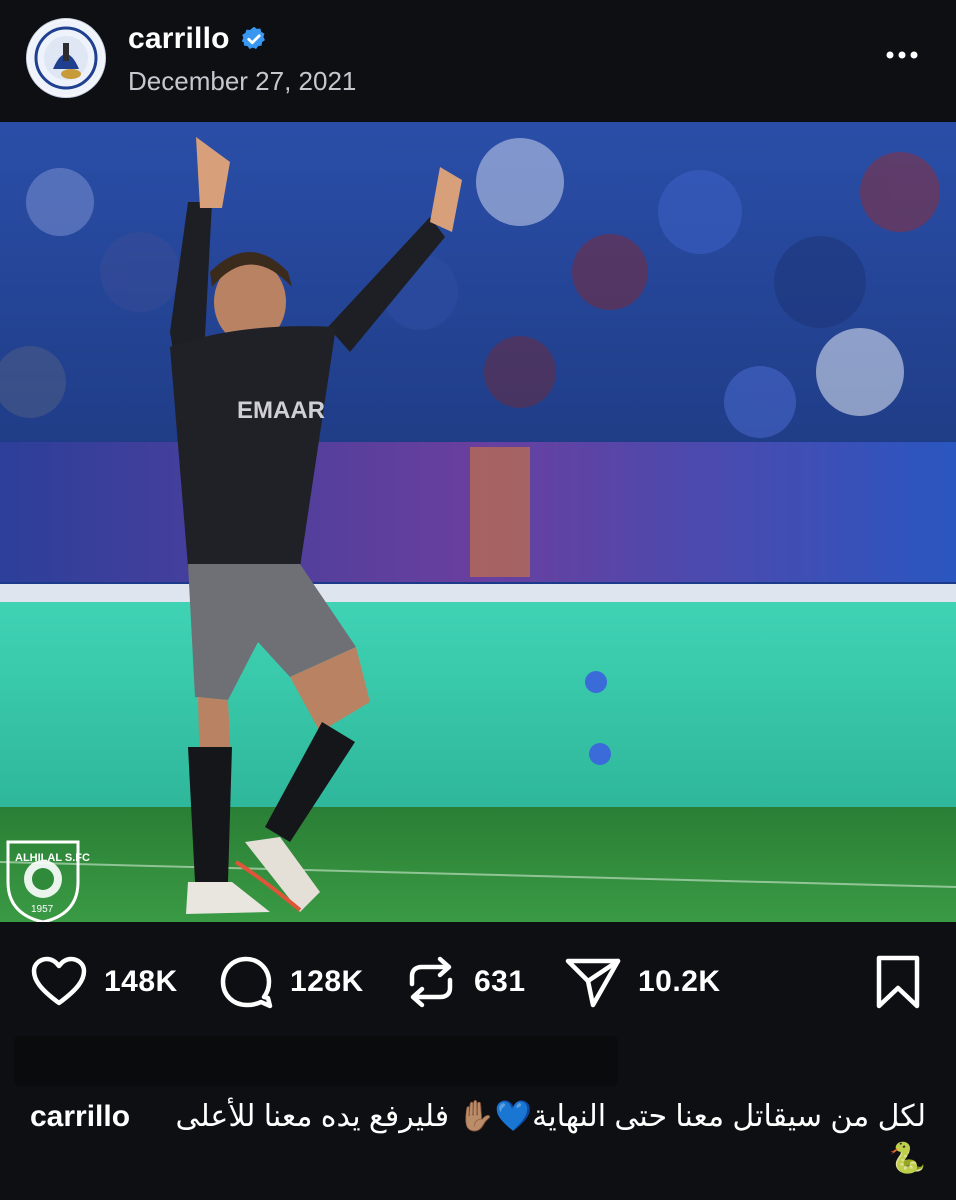 The width and height of the screenshot is (956, 1200). Describe the element at coordinates (281, 410) in the screenshot. I see `shirt-sponsor-text: EMAAR` at that location.